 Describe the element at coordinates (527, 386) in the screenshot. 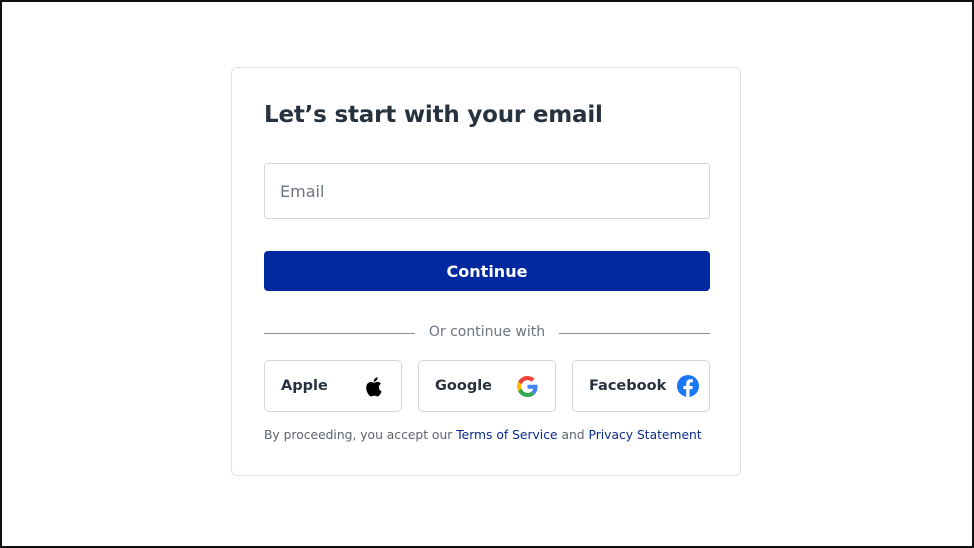

I see `google-icon` at that location.